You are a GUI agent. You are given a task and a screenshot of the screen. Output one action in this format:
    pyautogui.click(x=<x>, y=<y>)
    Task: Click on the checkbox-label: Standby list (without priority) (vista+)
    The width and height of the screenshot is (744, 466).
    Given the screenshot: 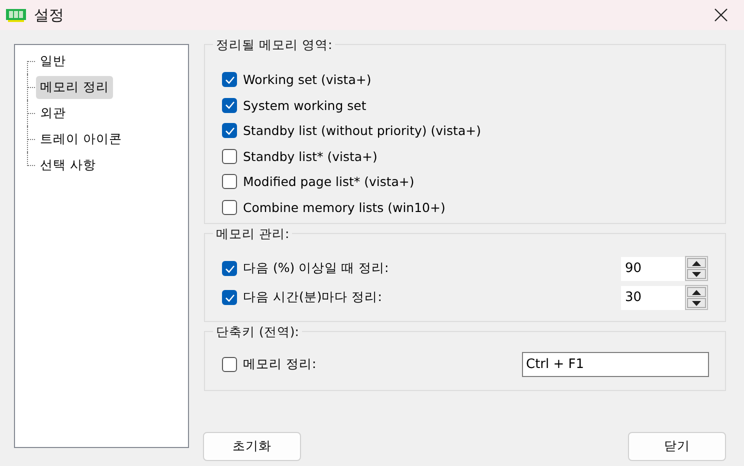 What is the action you would take?
    pyautogui.click(x=362, y=130)
    